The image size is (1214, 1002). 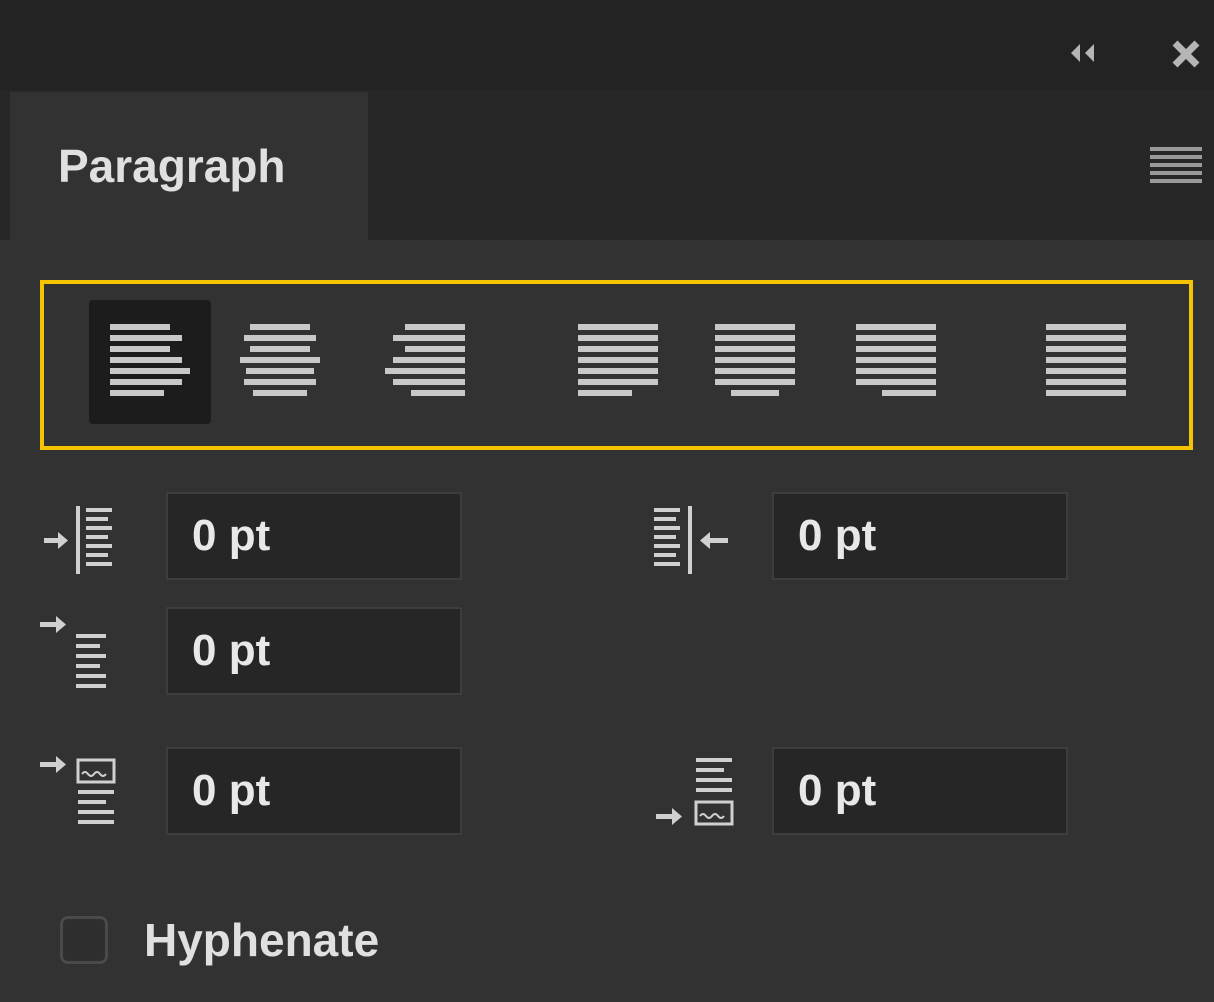 I want to click on space-after-icon, so click(x=698, y=794).